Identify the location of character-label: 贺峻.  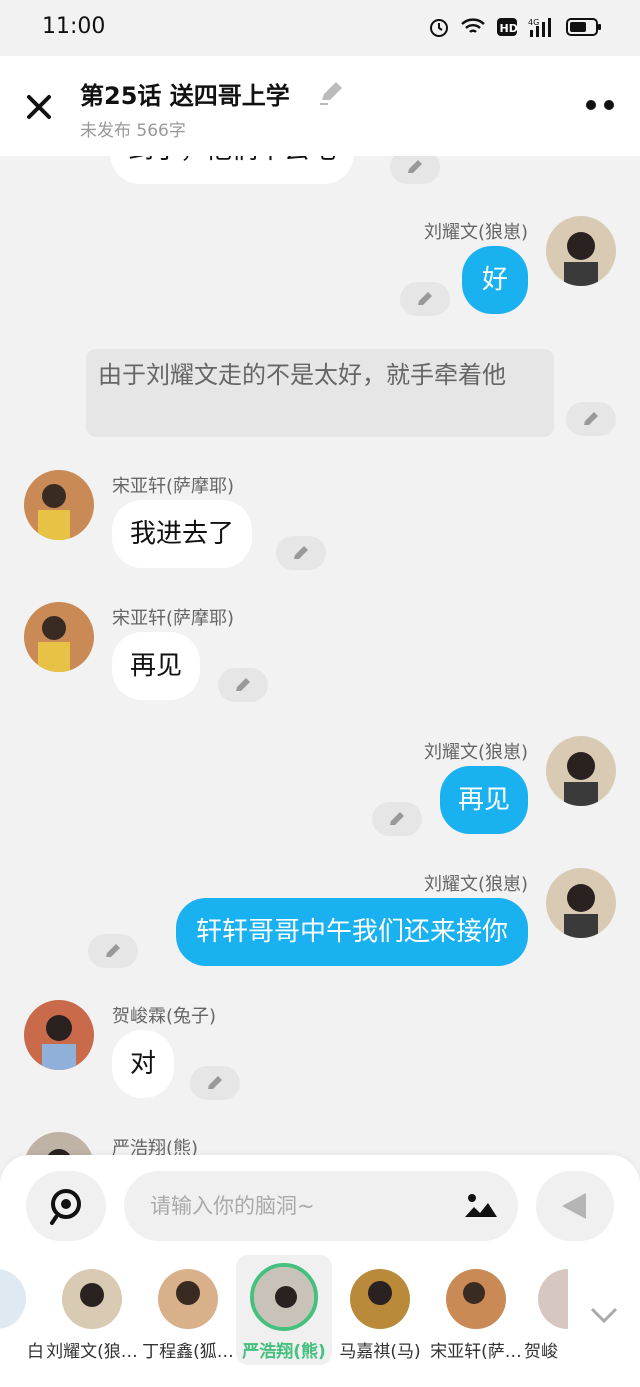
(541, 1352).